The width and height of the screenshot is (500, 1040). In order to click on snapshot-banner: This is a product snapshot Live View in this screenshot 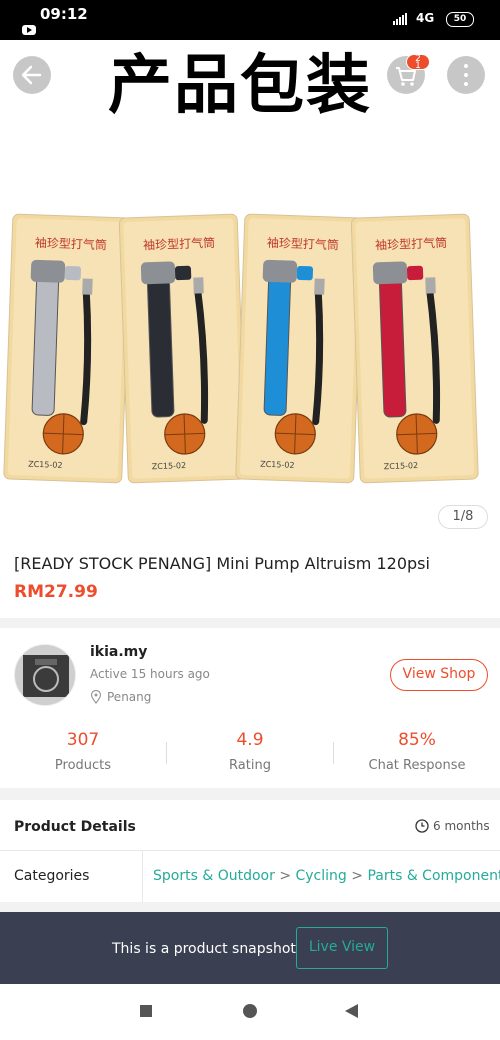, I will do `click(250, 948)`.